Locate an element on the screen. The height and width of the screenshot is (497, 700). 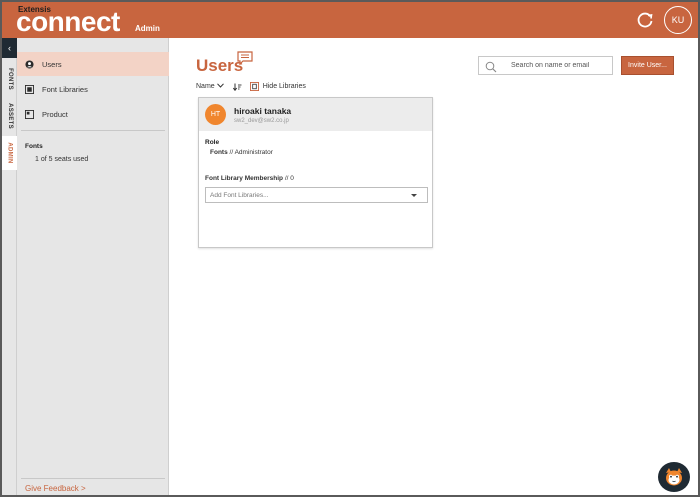
role-scope: Fonts is located at coordinates (219, 152).